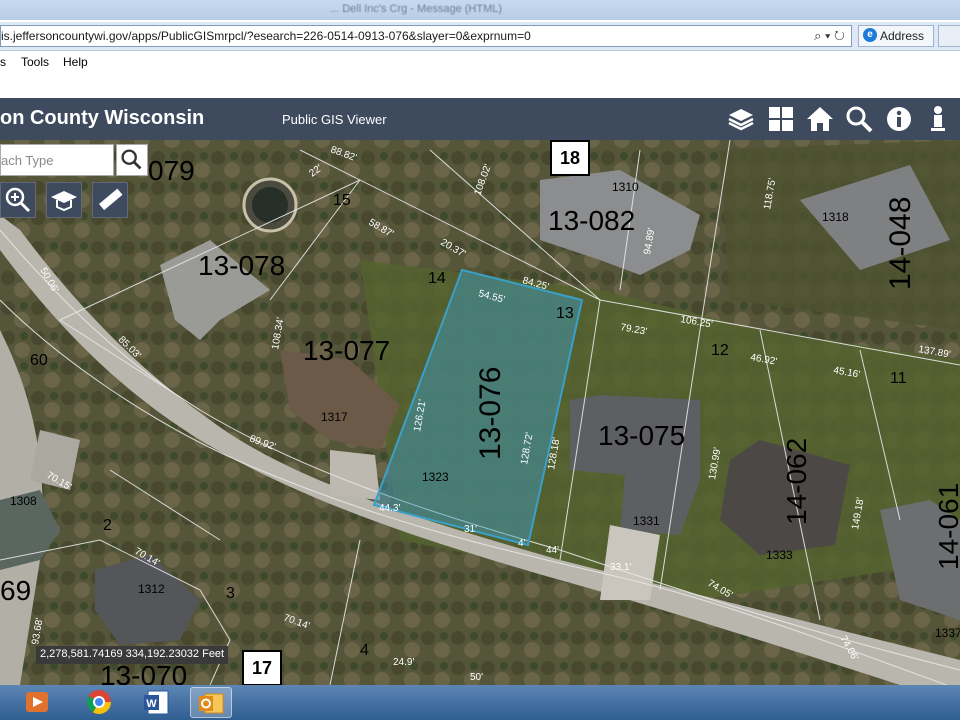  I want to click on media-player-taskbar-button, so click(37, 702).